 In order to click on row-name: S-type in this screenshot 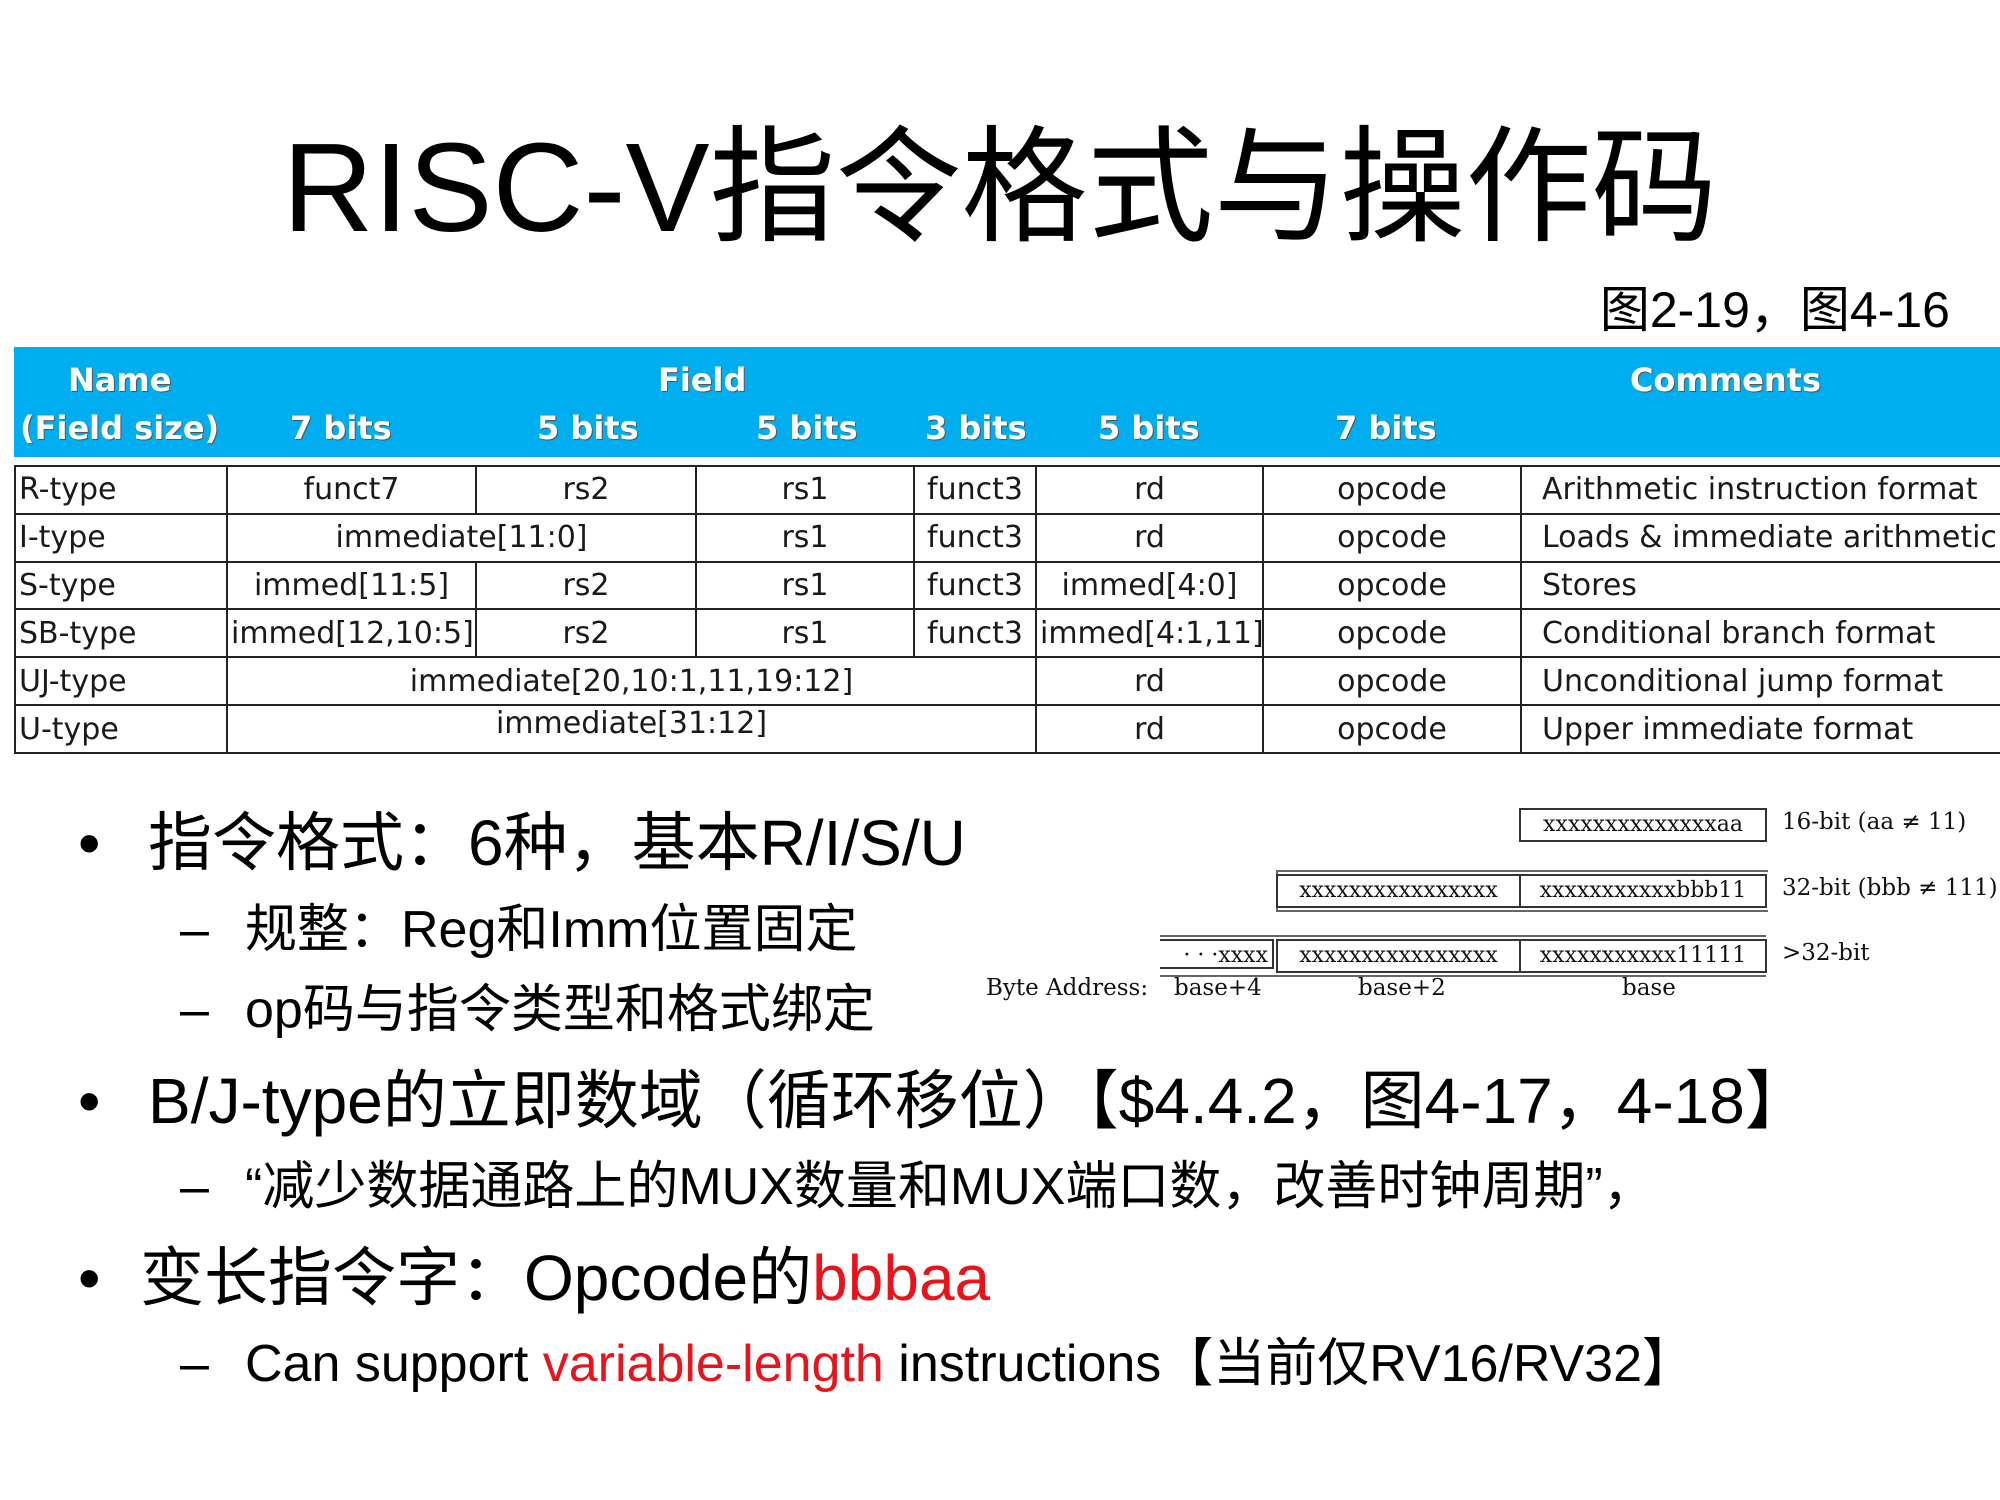, I will do `click(121, 585)`.